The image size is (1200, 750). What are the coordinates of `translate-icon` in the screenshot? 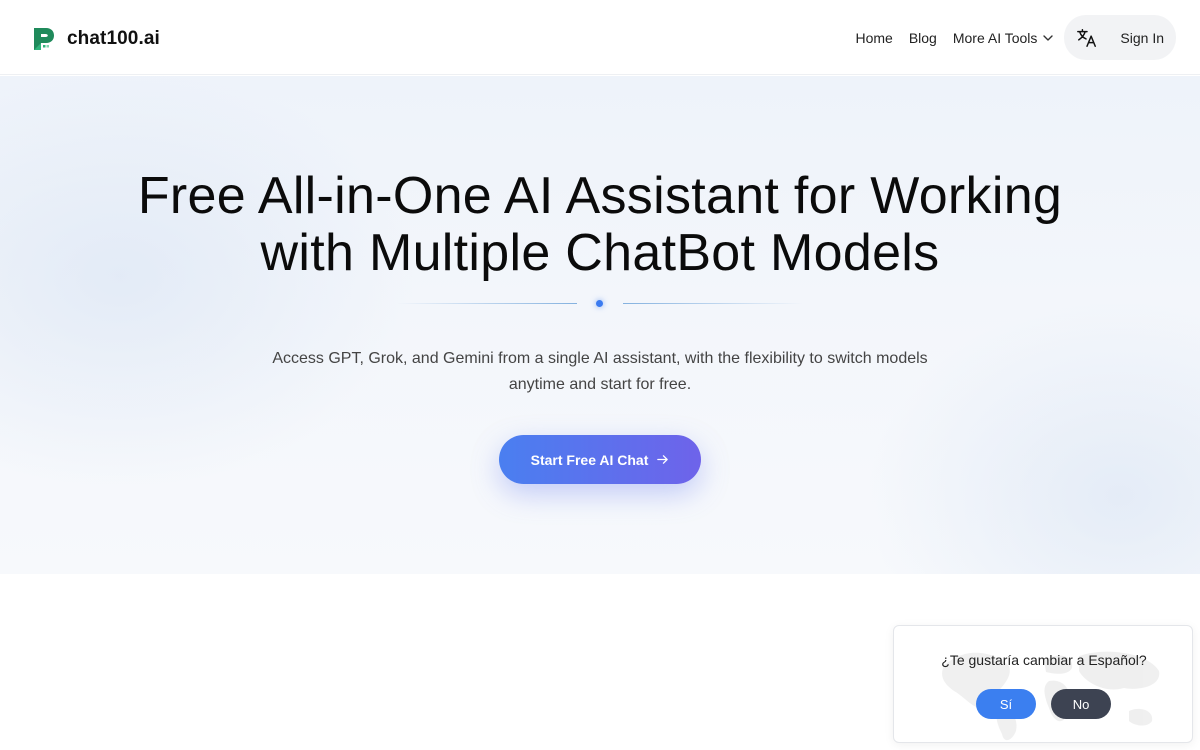 It's located at (1087, 37).